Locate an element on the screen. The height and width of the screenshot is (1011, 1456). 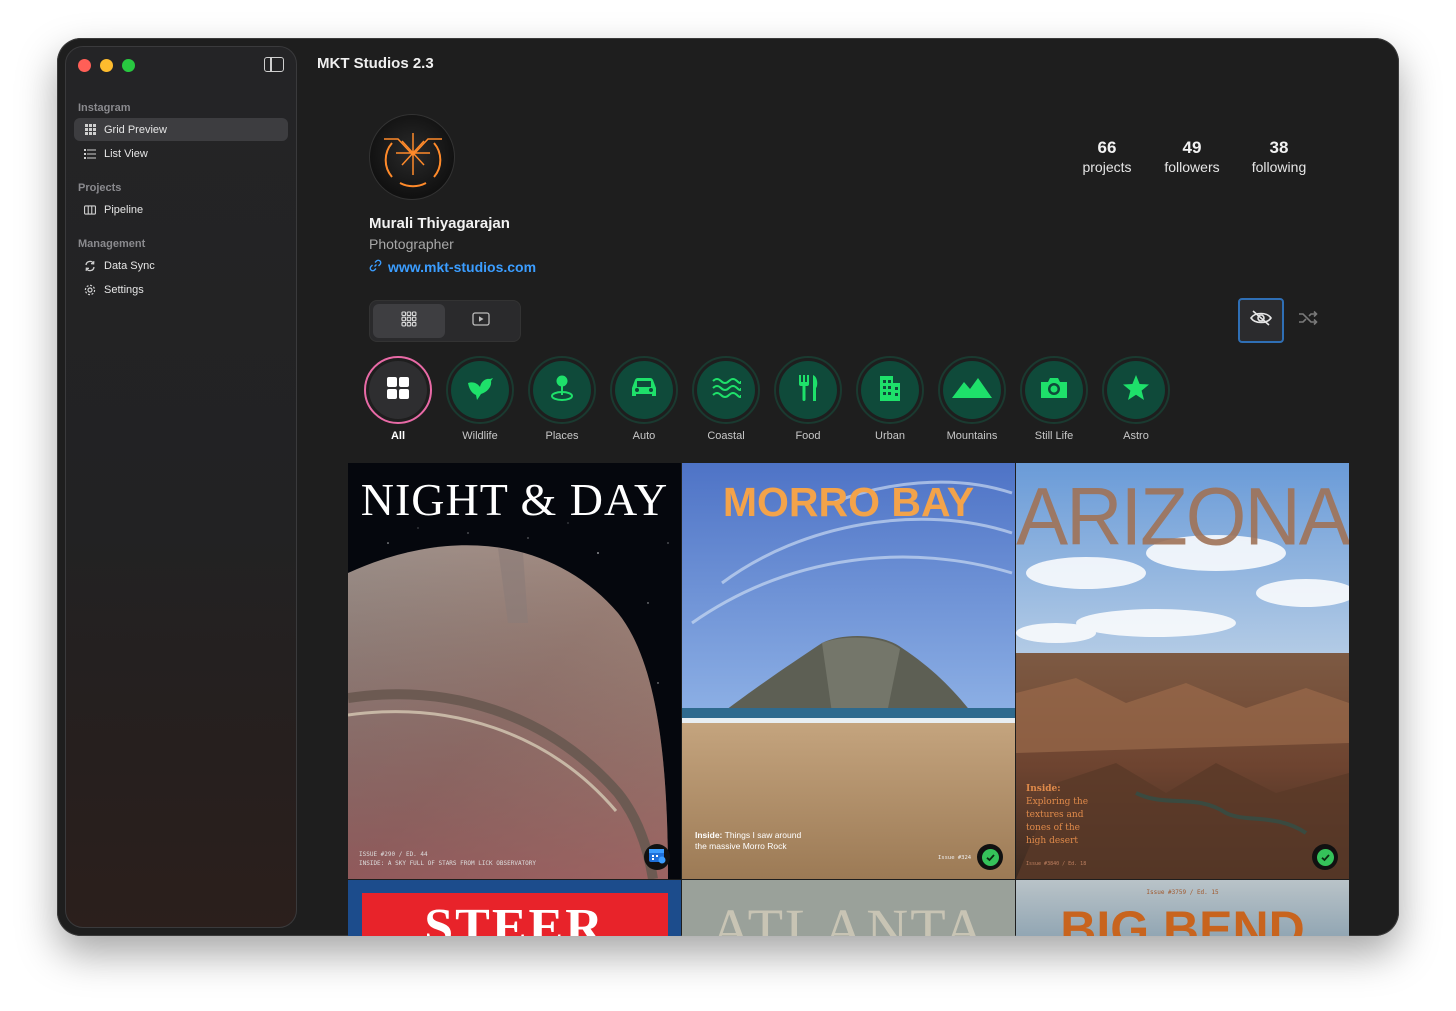
category-coastal: Coastal is located at coordinates (726, 399).